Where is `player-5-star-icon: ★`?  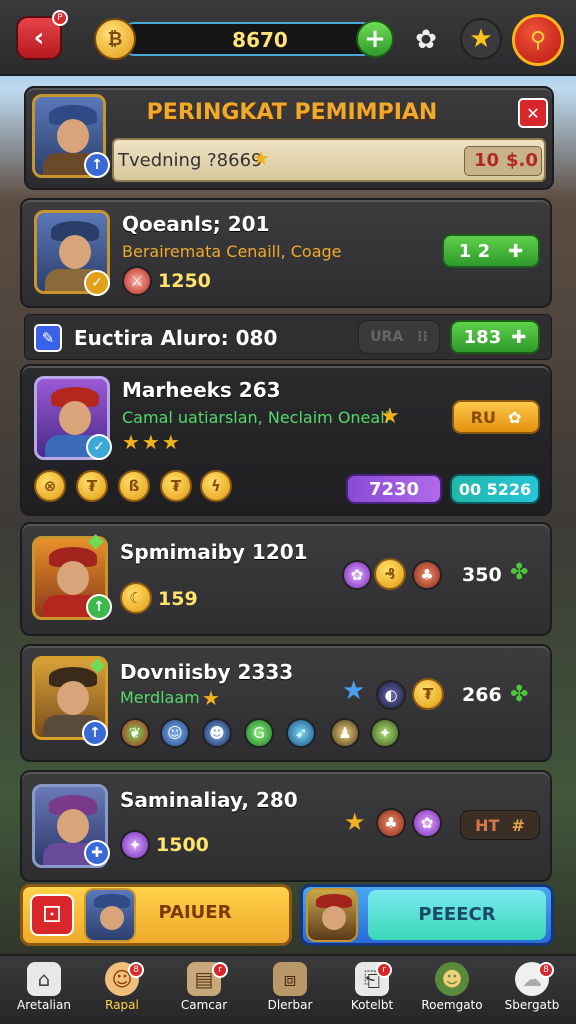 player-5-star-icon: ★ is located at coordinates (355, 822).